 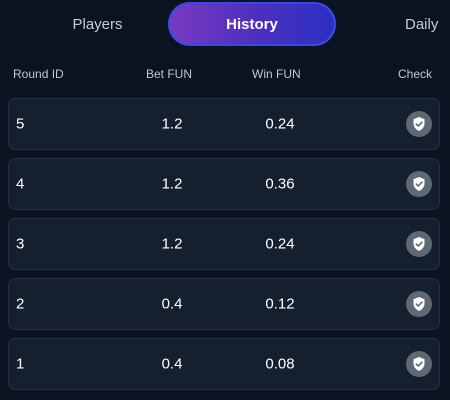 What do you see at coordinates (224, 364) in the screenshot?
I see `table-row: 1 0.4 0.08` at bounding box center [224, 364].